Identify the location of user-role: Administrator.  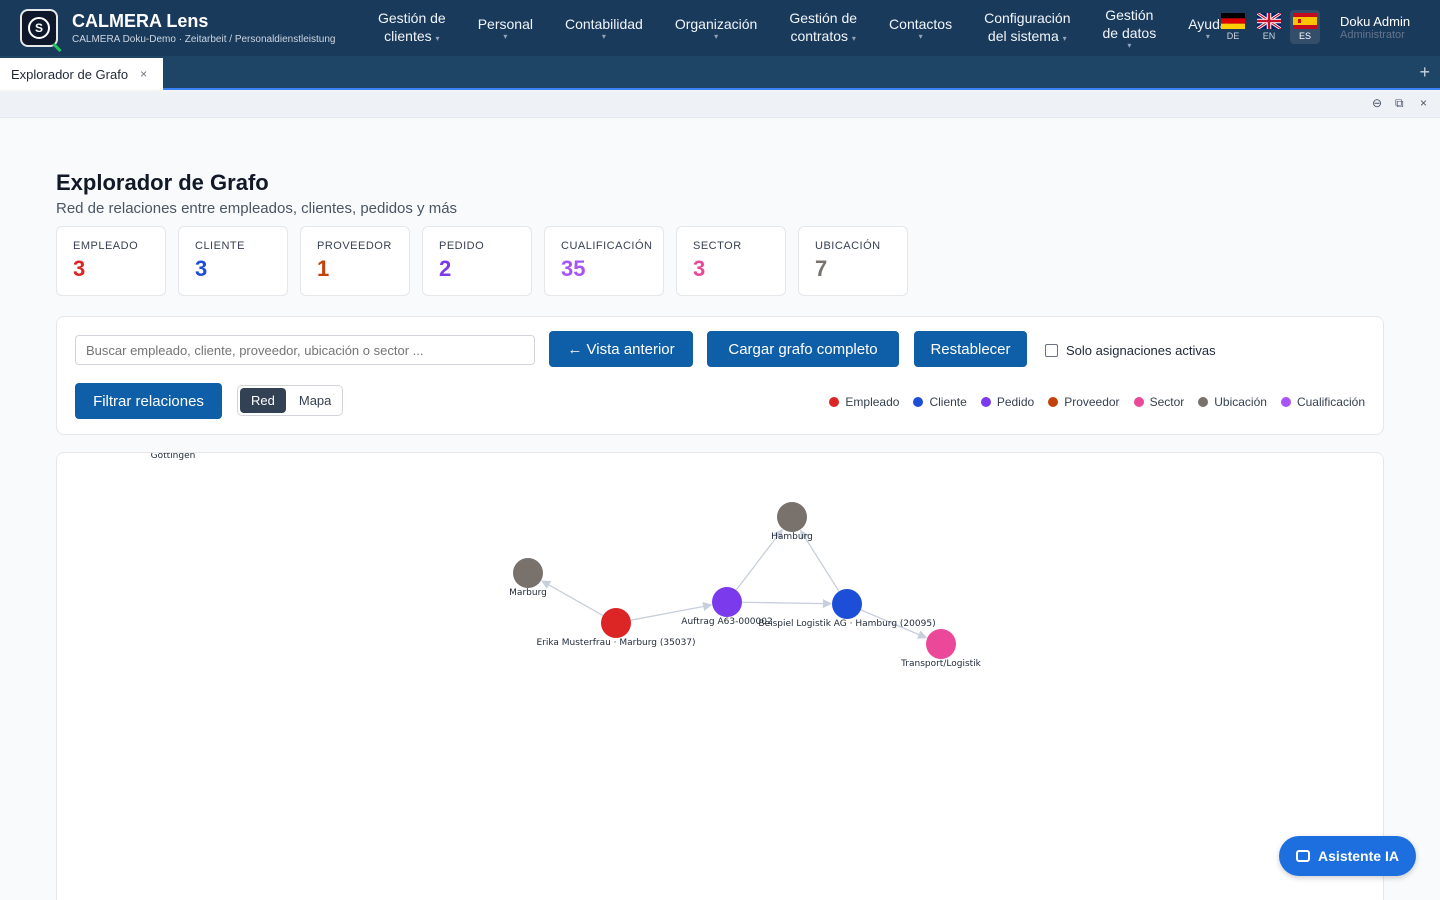
(1372, 35).